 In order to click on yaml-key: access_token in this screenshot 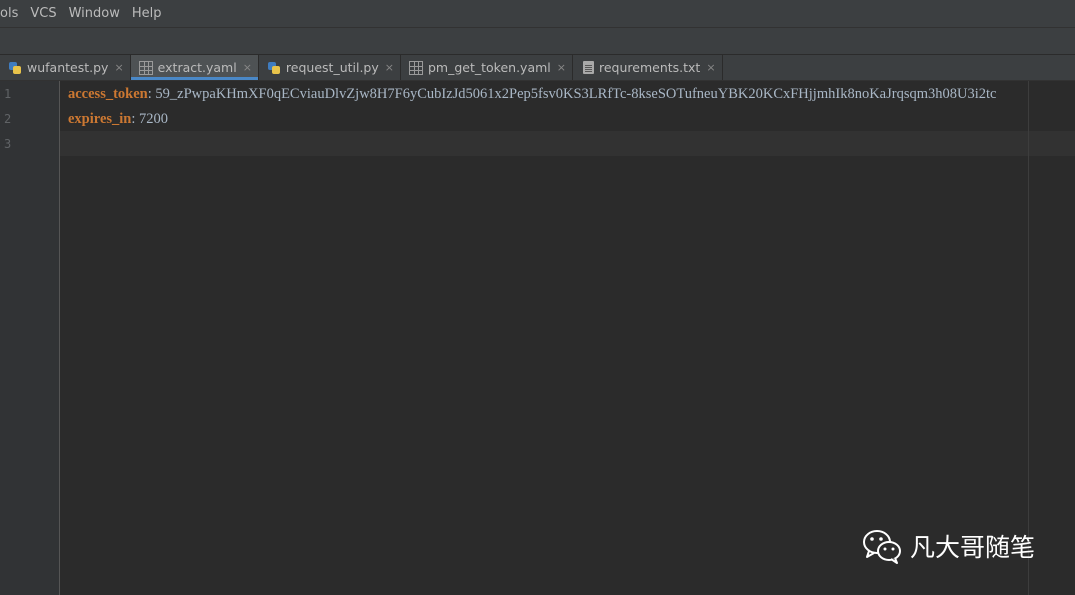, I will do `click(108, 94)`.